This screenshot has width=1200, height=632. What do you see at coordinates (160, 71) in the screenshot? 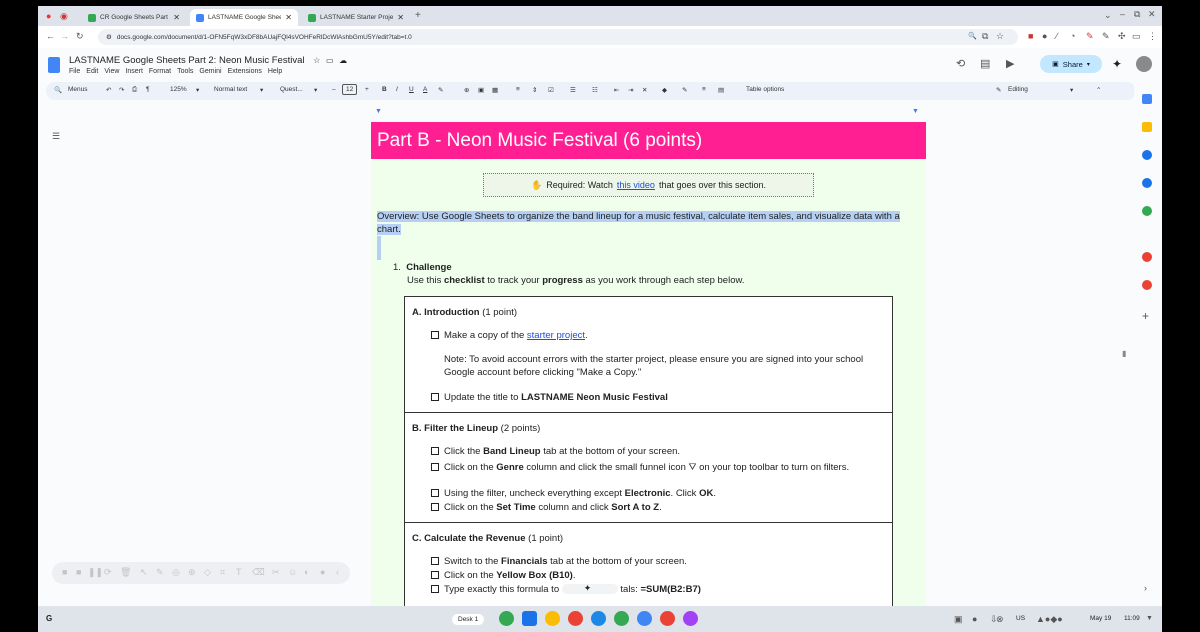
I see `menu-format: Format` at bounding box center [160, 71].